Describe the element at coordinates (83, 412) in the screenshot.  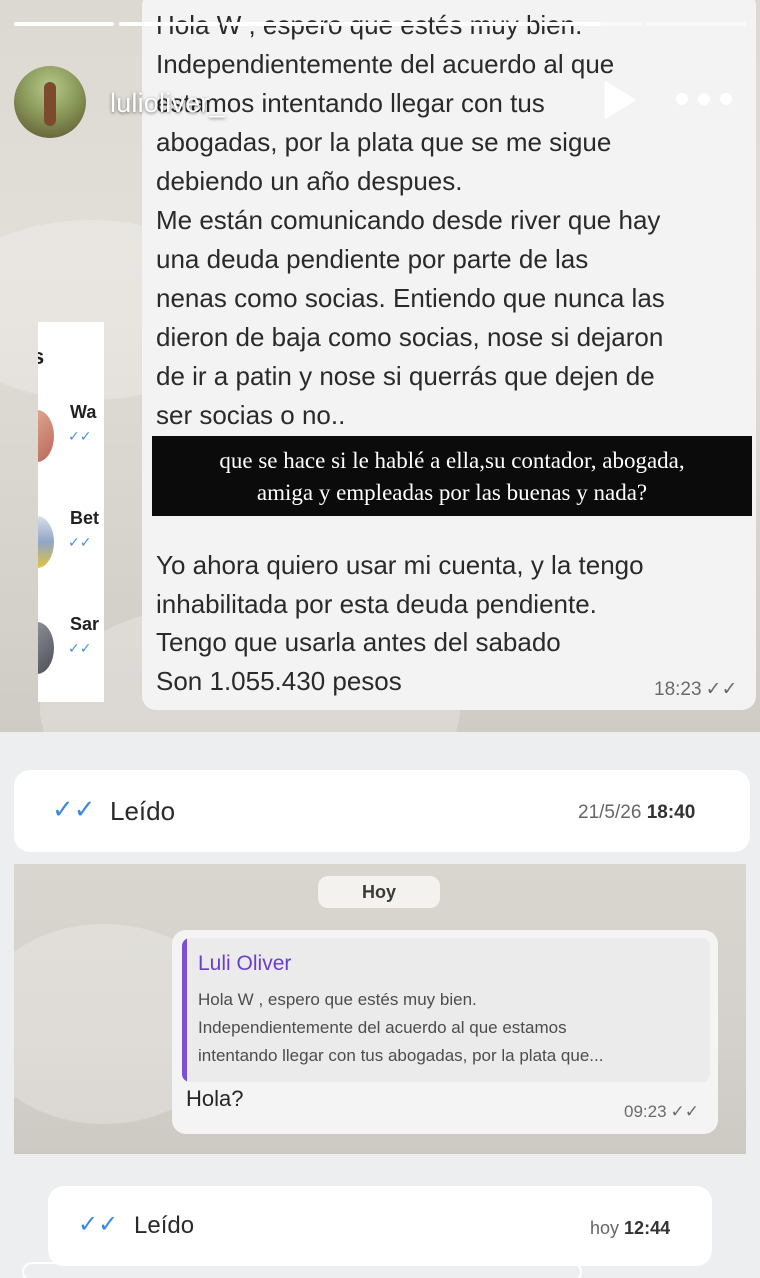
I see `chat-list-item-name: Wa` at that location.